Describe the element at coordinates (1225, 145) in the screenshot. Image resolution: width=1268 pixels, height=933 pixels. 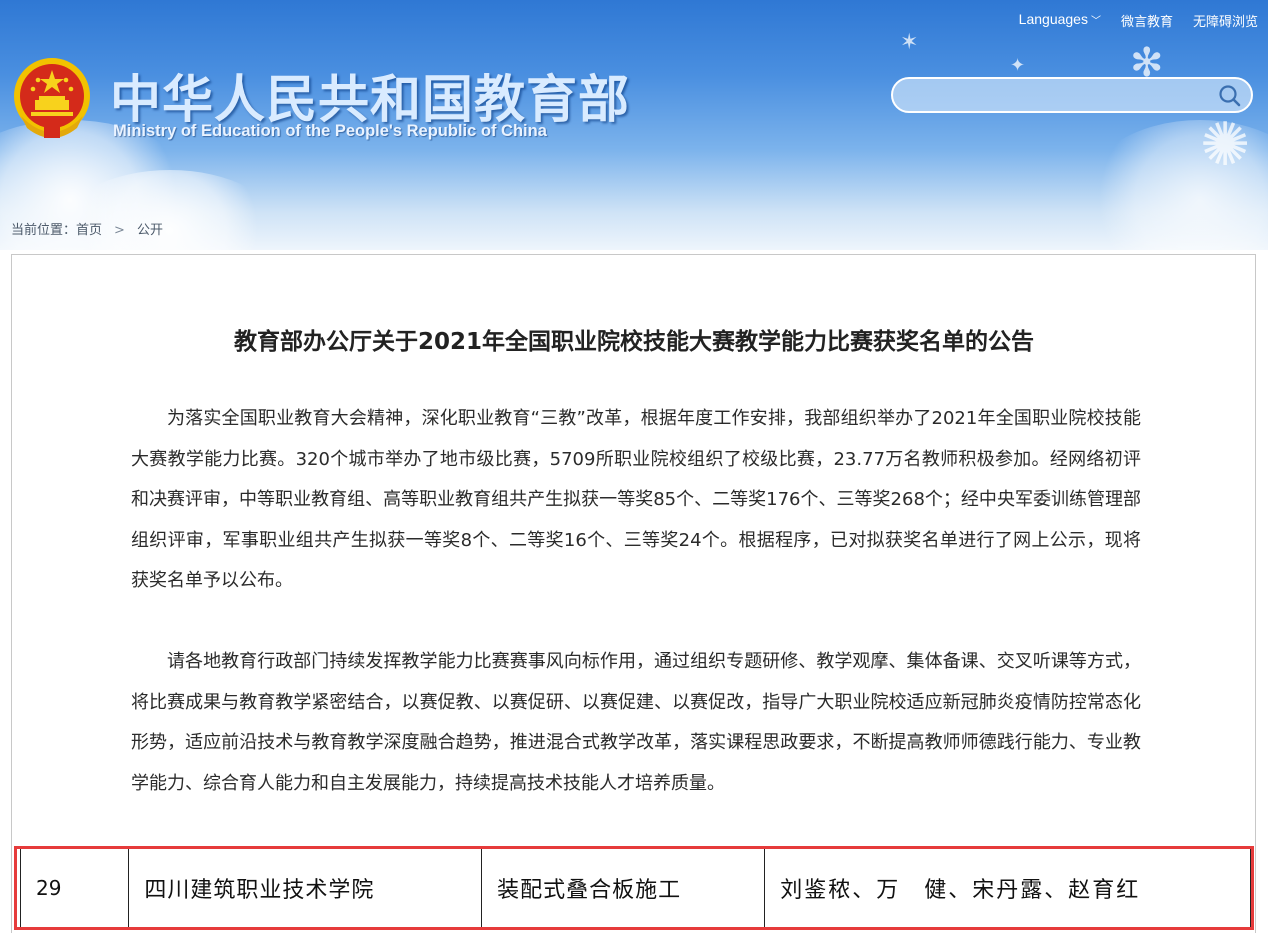
I see `dandelion-decoration: ✺` at that location.